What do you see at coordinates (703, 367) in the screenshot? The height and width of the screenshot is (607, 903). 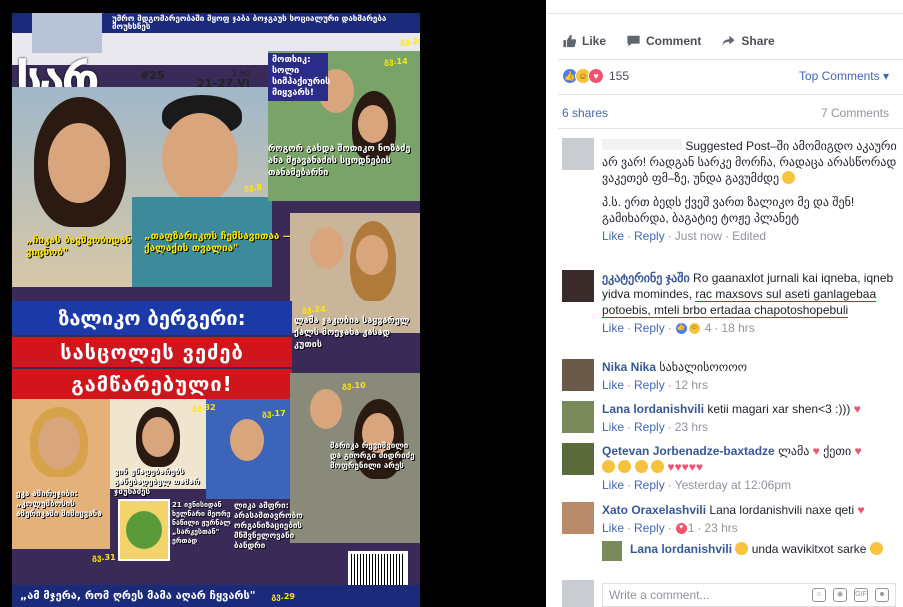 I see `comment-text-main: სახალისოოოო` at bounding box center [703, 367].